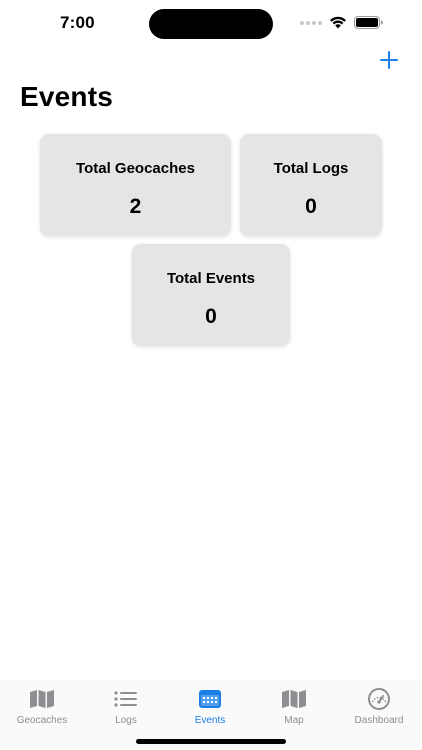  Describe the element at coordinates (210, 720) in the screenshot. I see `tab-label: Events` at that location.